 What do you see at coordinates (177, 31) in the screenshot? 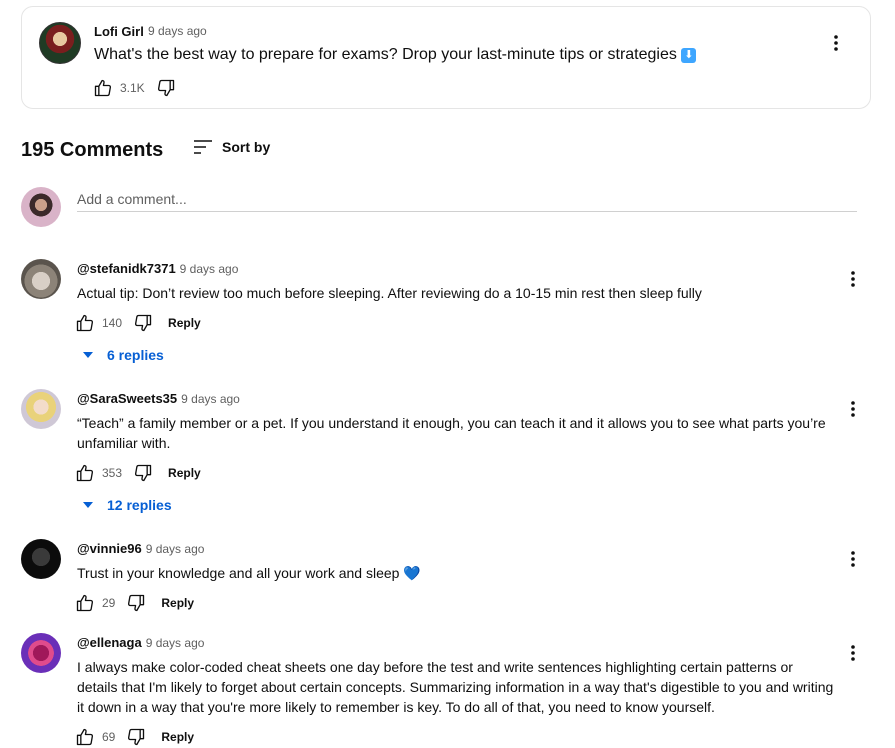
I see `post-time: 9 days ago` at bounding box center [177, 31].